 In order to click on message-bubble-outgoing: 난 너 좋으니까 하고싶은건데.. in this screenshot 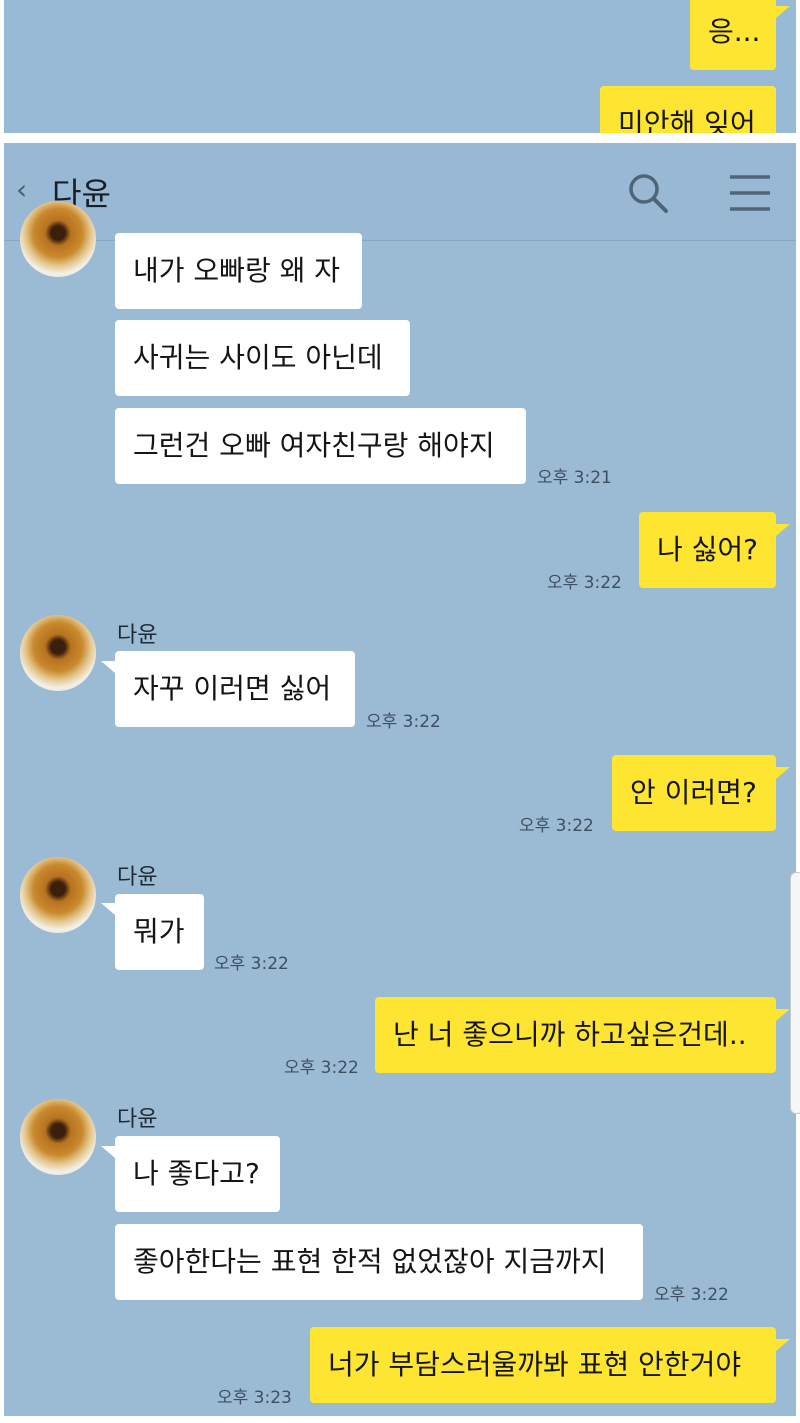, I will do `click(575, 1035)`.